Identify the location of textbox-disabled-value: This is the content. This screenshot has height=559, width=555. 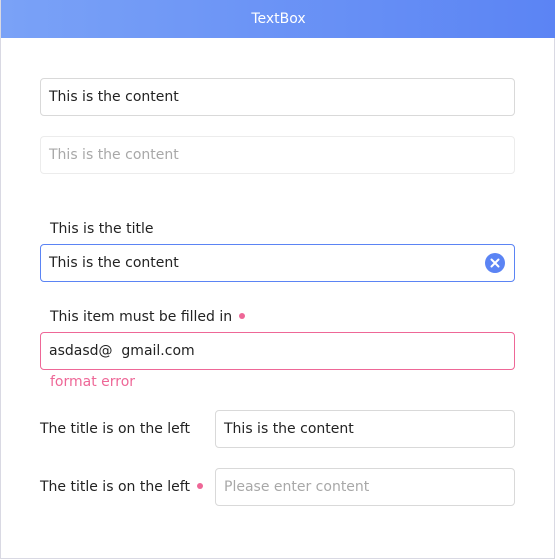
(114, 155).